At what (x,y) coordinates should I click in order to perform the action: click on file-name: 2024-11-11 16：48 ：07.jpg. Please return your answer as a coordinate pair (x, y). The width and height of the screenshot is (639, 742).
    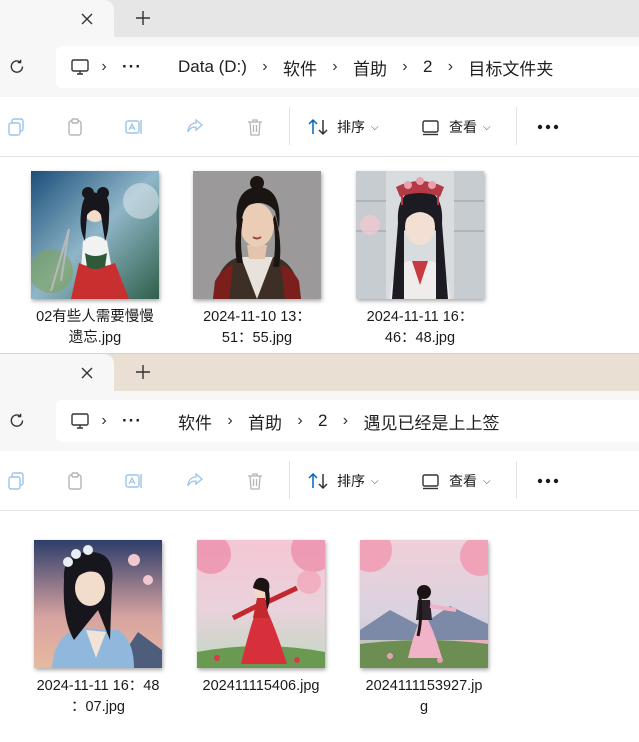
    Looking at the image, I should click on (98, 697).